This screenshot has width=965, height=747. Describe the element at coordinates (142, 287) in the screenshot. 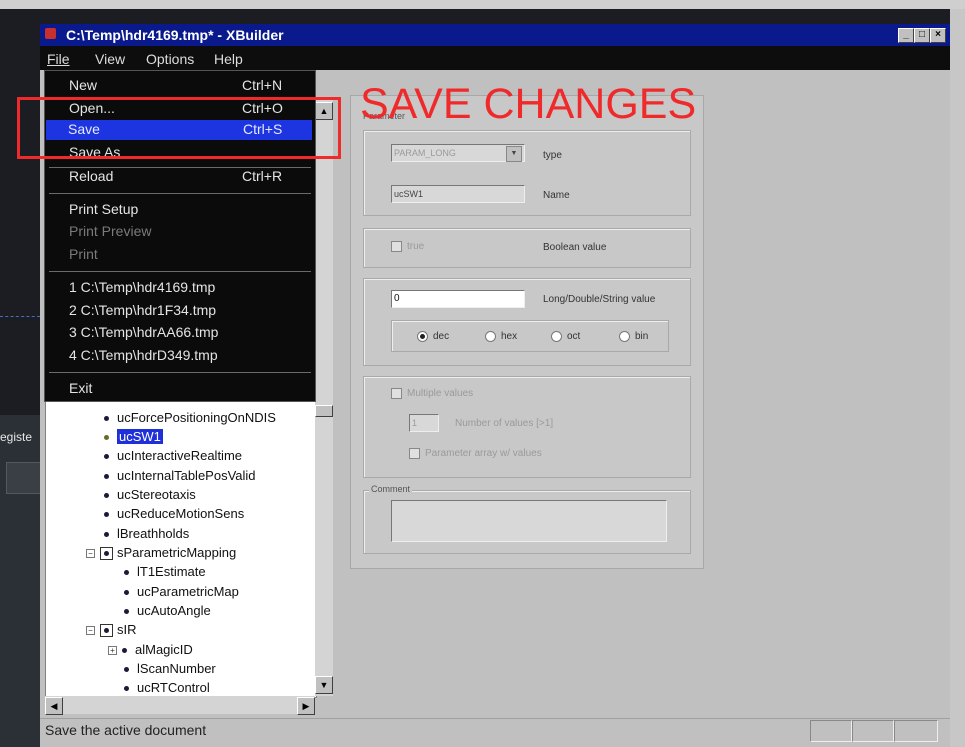

I see `menu-item-recent-1: 1 C:\Temp\hdr4169.tmp` at that location.